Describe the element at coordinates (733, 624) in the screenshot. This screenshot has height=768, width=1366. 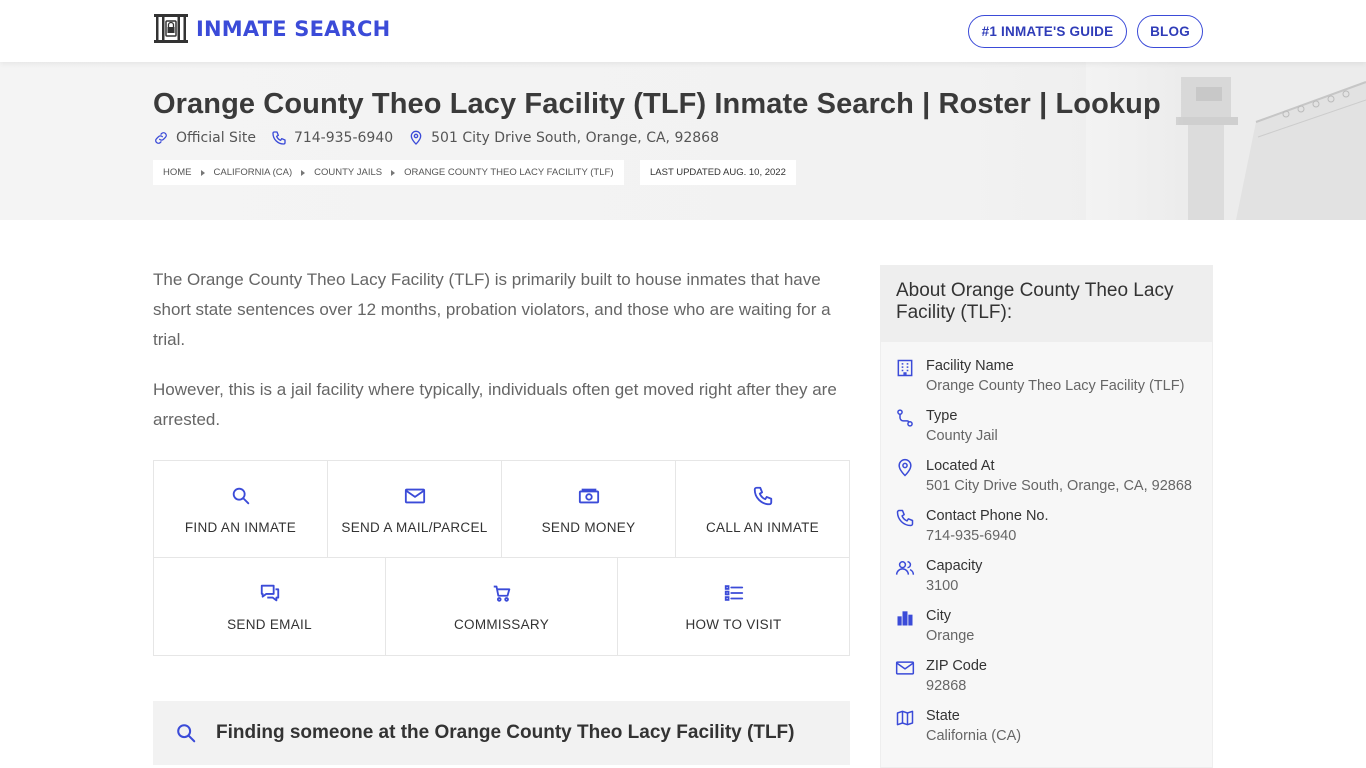
I see `how-to-visit-label: HOW TO VISIT` at that location.